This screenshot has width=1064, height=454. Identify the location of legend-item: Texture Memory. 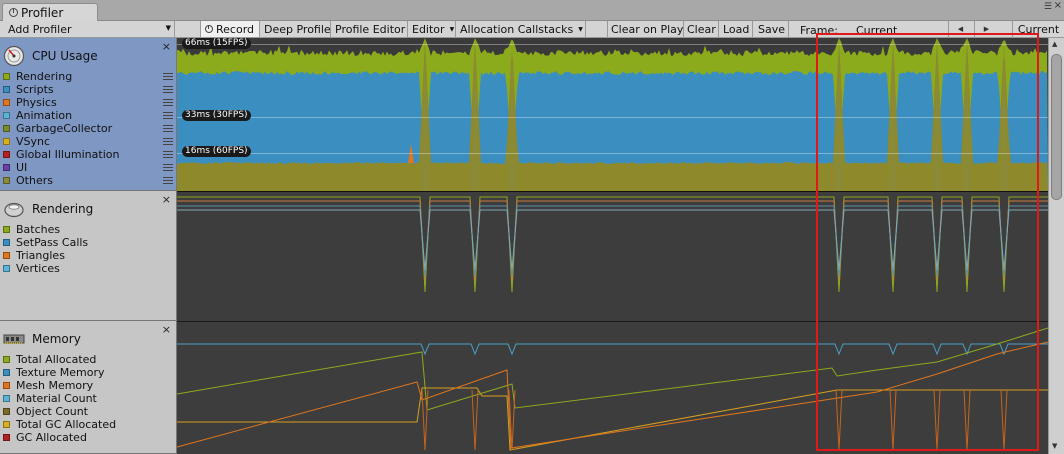
(88, 372).